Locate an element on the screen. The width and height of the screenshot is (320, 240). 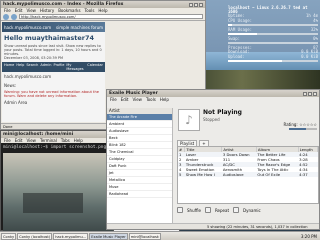
star-icon: ☆☆☆☆☆ is located at coordinates (308, 124).